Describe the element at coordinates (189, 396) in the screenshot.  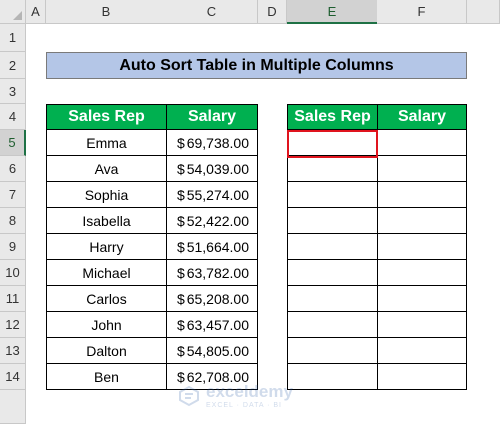
I see `exceldemy-logo-icon` at that location.